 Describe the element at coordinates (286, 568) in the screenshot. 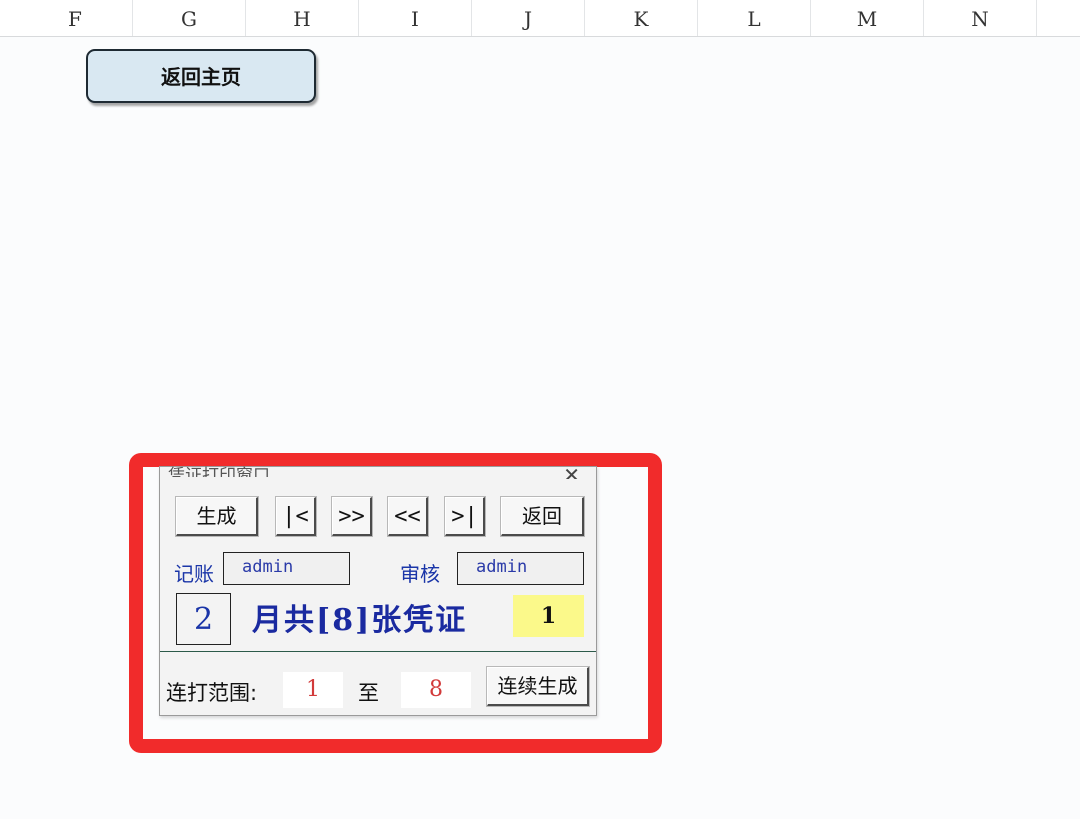

I see `bookkeeper-field: admin` at that location.